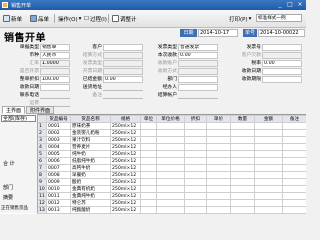  Describe the element at coordinates (188, 63) in the screenshot. I see `receive-account-field: 收款账户` at that location.